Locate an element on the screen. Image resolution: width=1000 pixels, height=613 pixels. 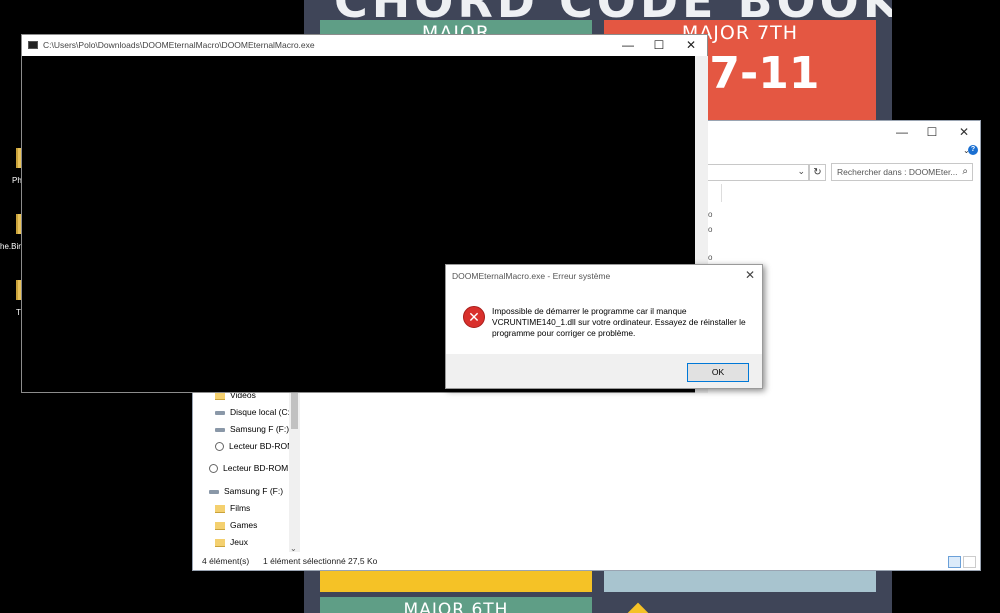
tile-name: MAJOR 6TH is located at coordinates (456, 606).